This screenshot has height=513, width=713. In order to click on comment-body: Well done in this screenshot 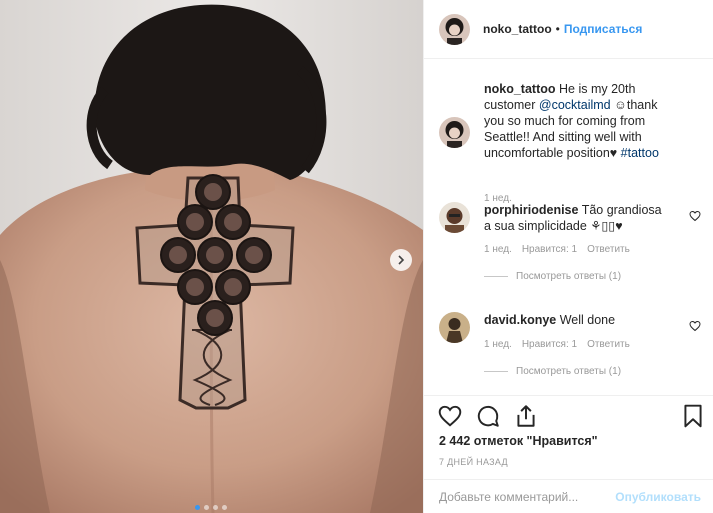, I will do `click(586, 320)`.